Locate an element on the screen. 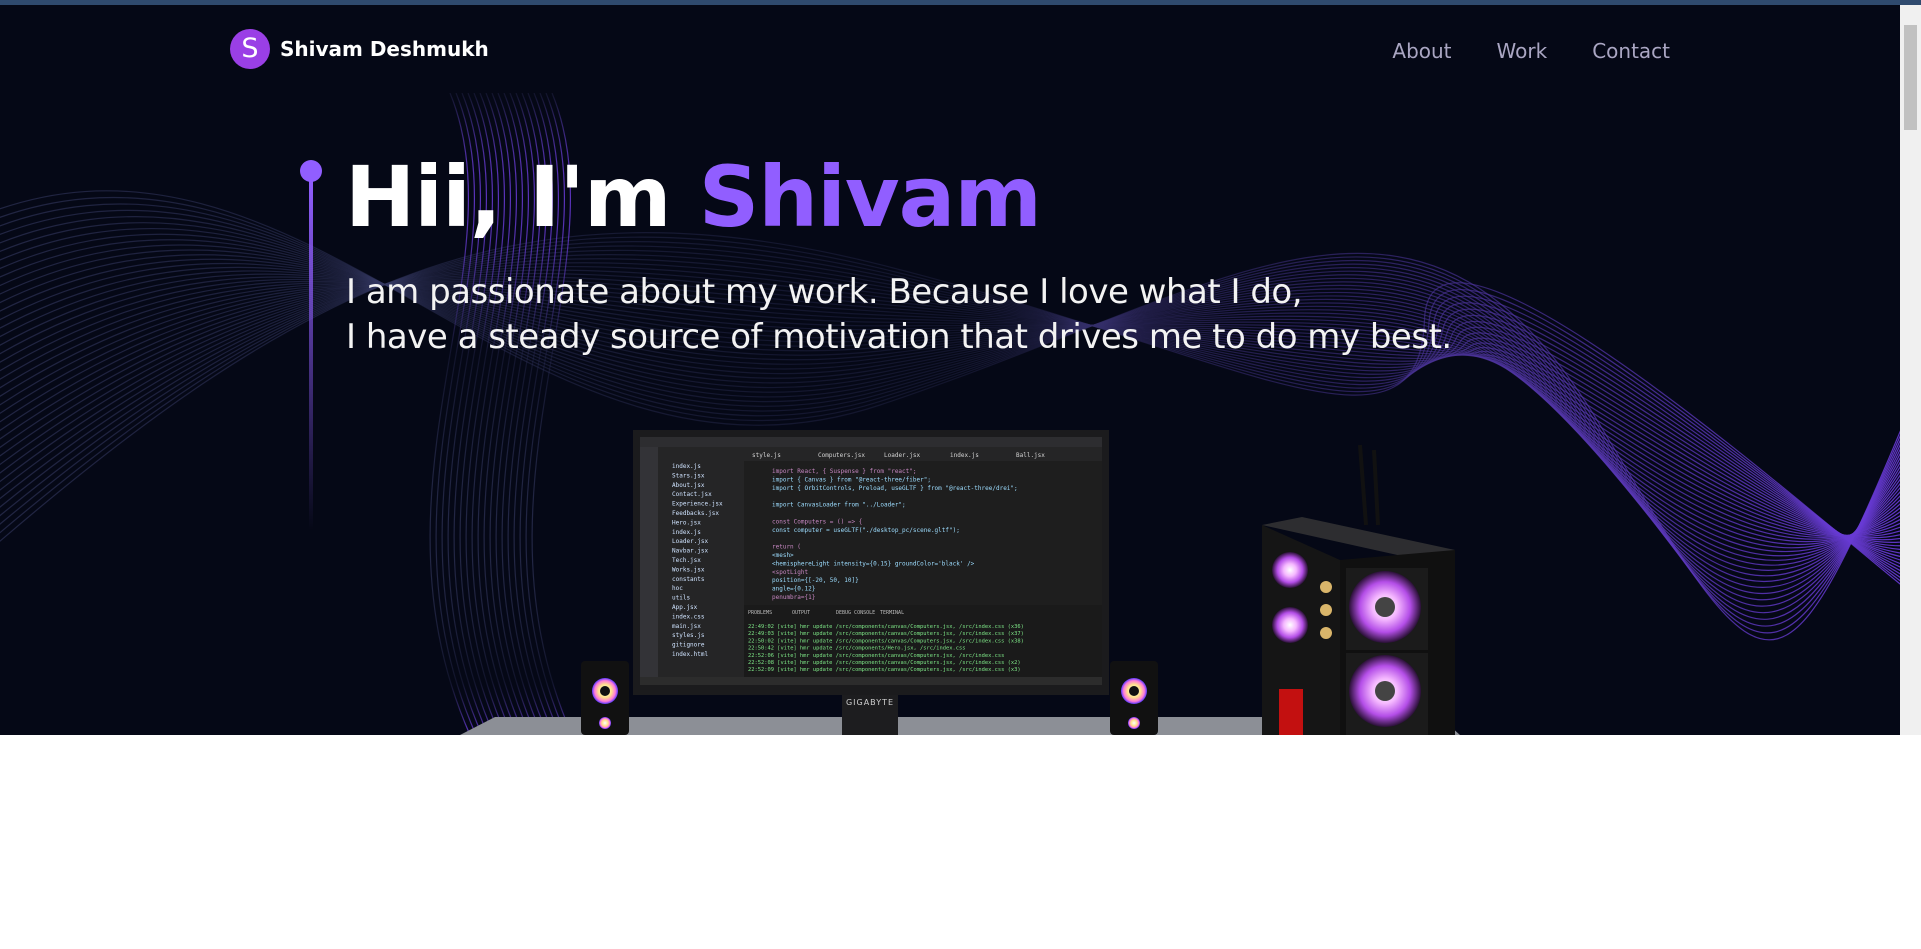 This screenshot has height=949, width=1921. nav-link-contact: Contact is located at coordinates (1631, 51).